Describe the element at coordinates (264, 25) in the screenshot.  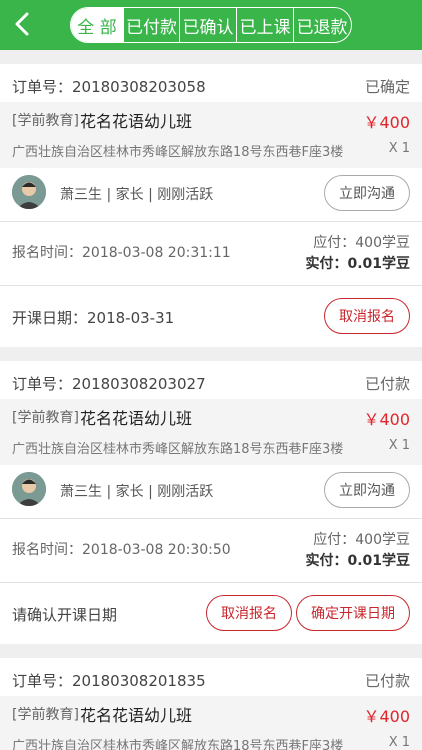
I see `tab-attended: 已上课` at that location.